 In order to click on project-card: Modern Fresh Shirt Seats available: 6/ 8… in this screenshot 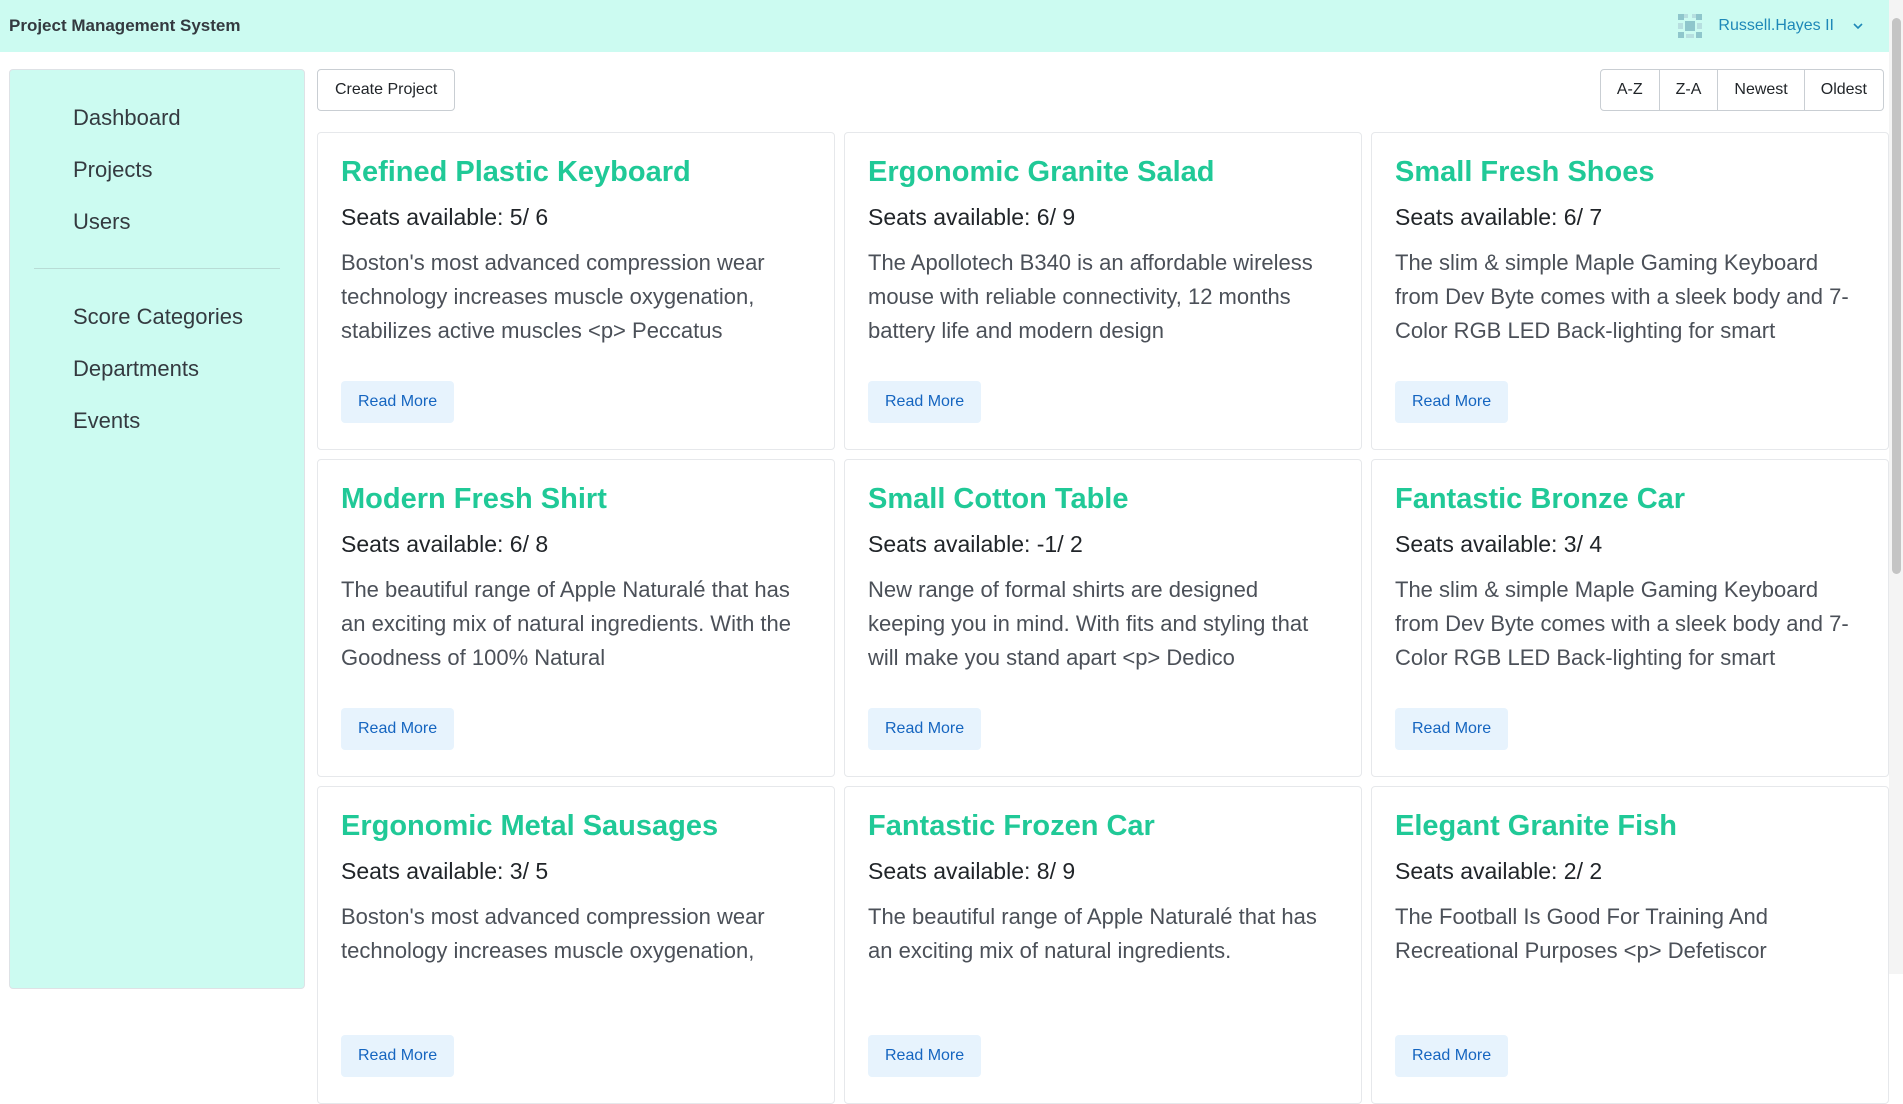, I will do `click(576, 618)`.